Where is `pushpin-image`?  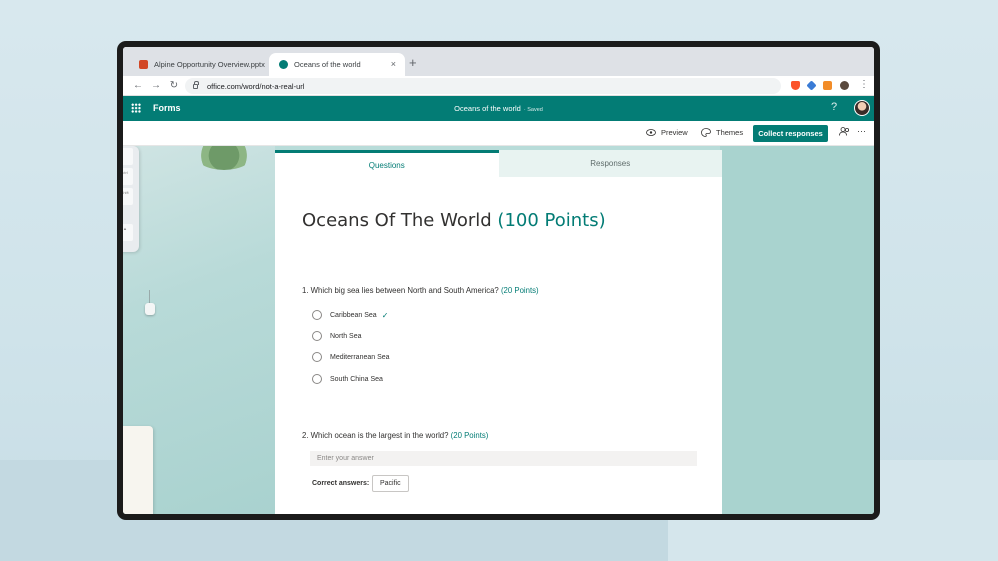
pushpin-image is located at coordinates (150, 303).